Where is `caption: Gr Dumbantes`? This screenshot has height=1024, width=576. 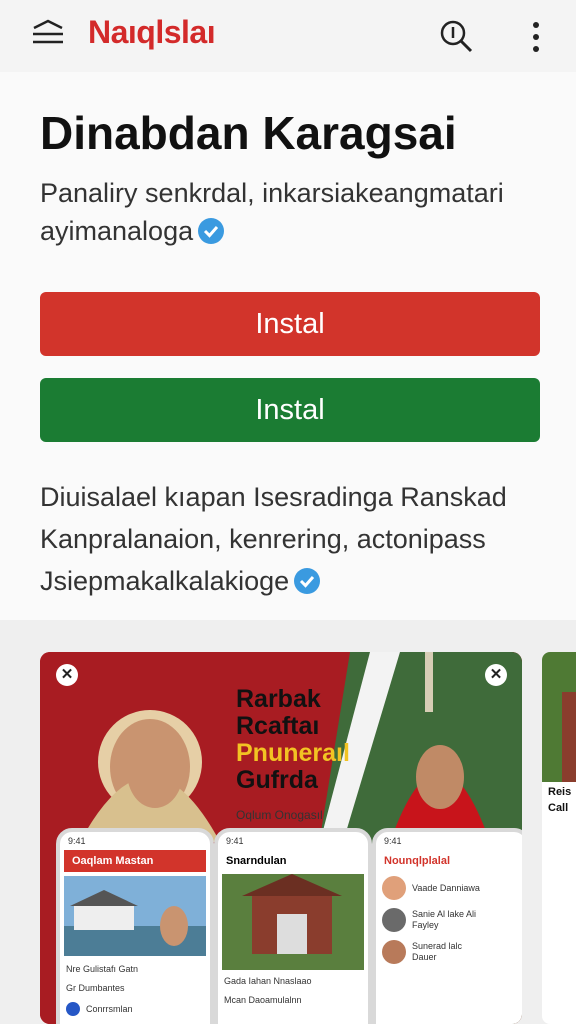 caption: Gr Dumbantes is located at coordinates (95, 988).